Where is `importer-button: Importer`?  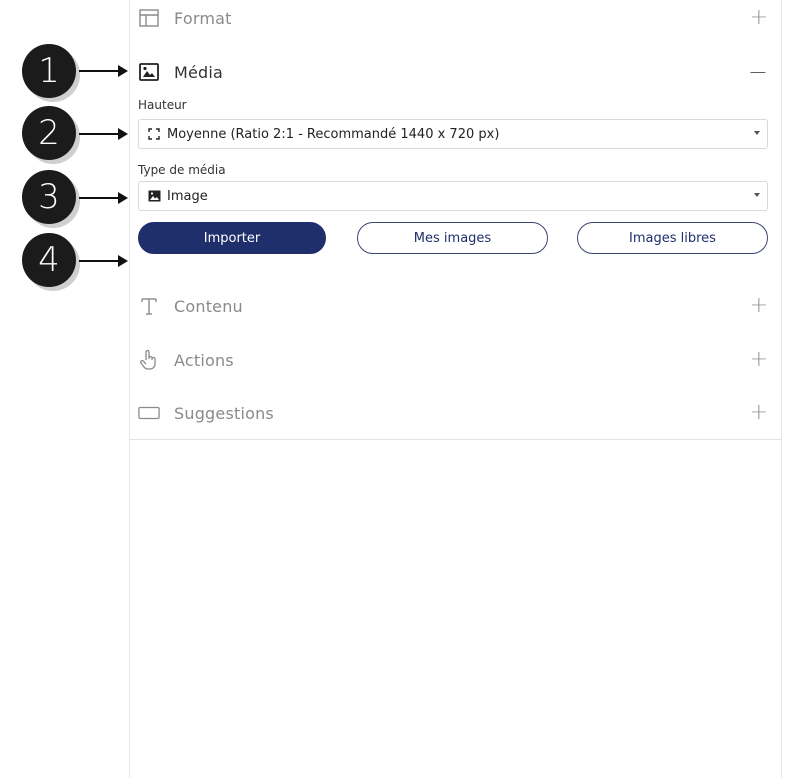 importer-button: Importer is located at coordinates (232, 238).